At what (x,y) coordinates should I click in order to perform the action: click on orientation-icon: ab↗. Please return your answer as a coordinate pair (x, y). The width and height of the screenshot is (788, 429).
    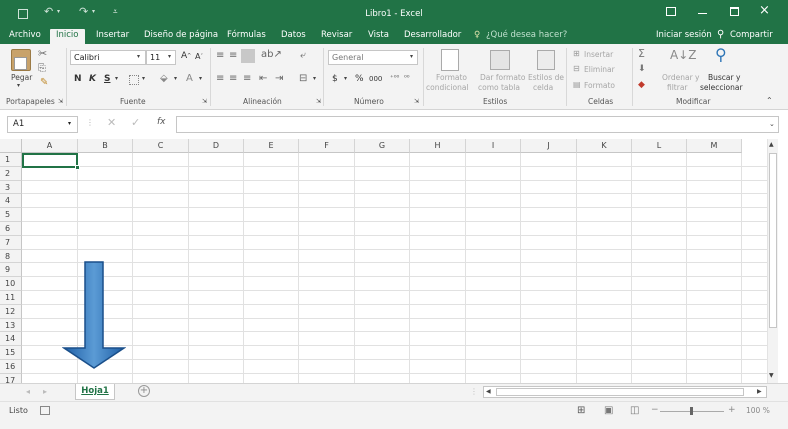
    Looking at the image, I should click on (271, 54).